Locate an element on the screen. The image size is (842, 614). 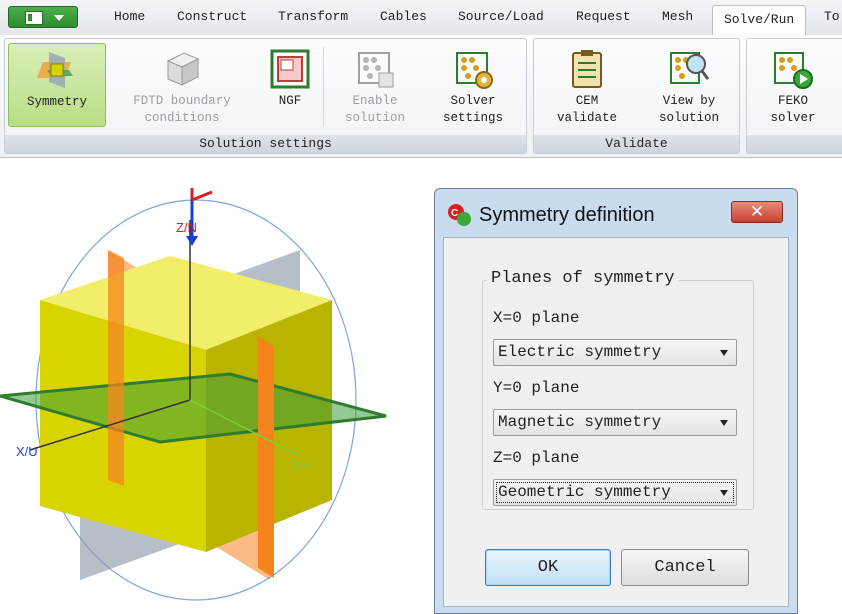
z-axis-label: Z/N is located at coordinates (186, 227).